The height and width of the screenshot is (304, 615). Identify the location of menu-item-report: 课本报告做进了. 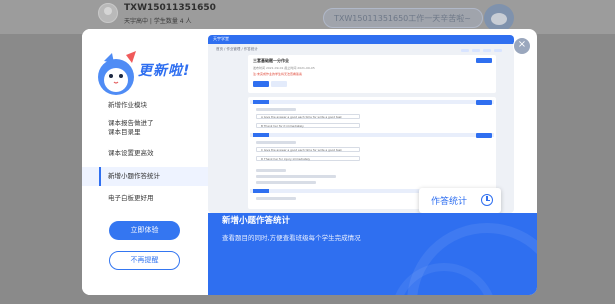
(145, 123).